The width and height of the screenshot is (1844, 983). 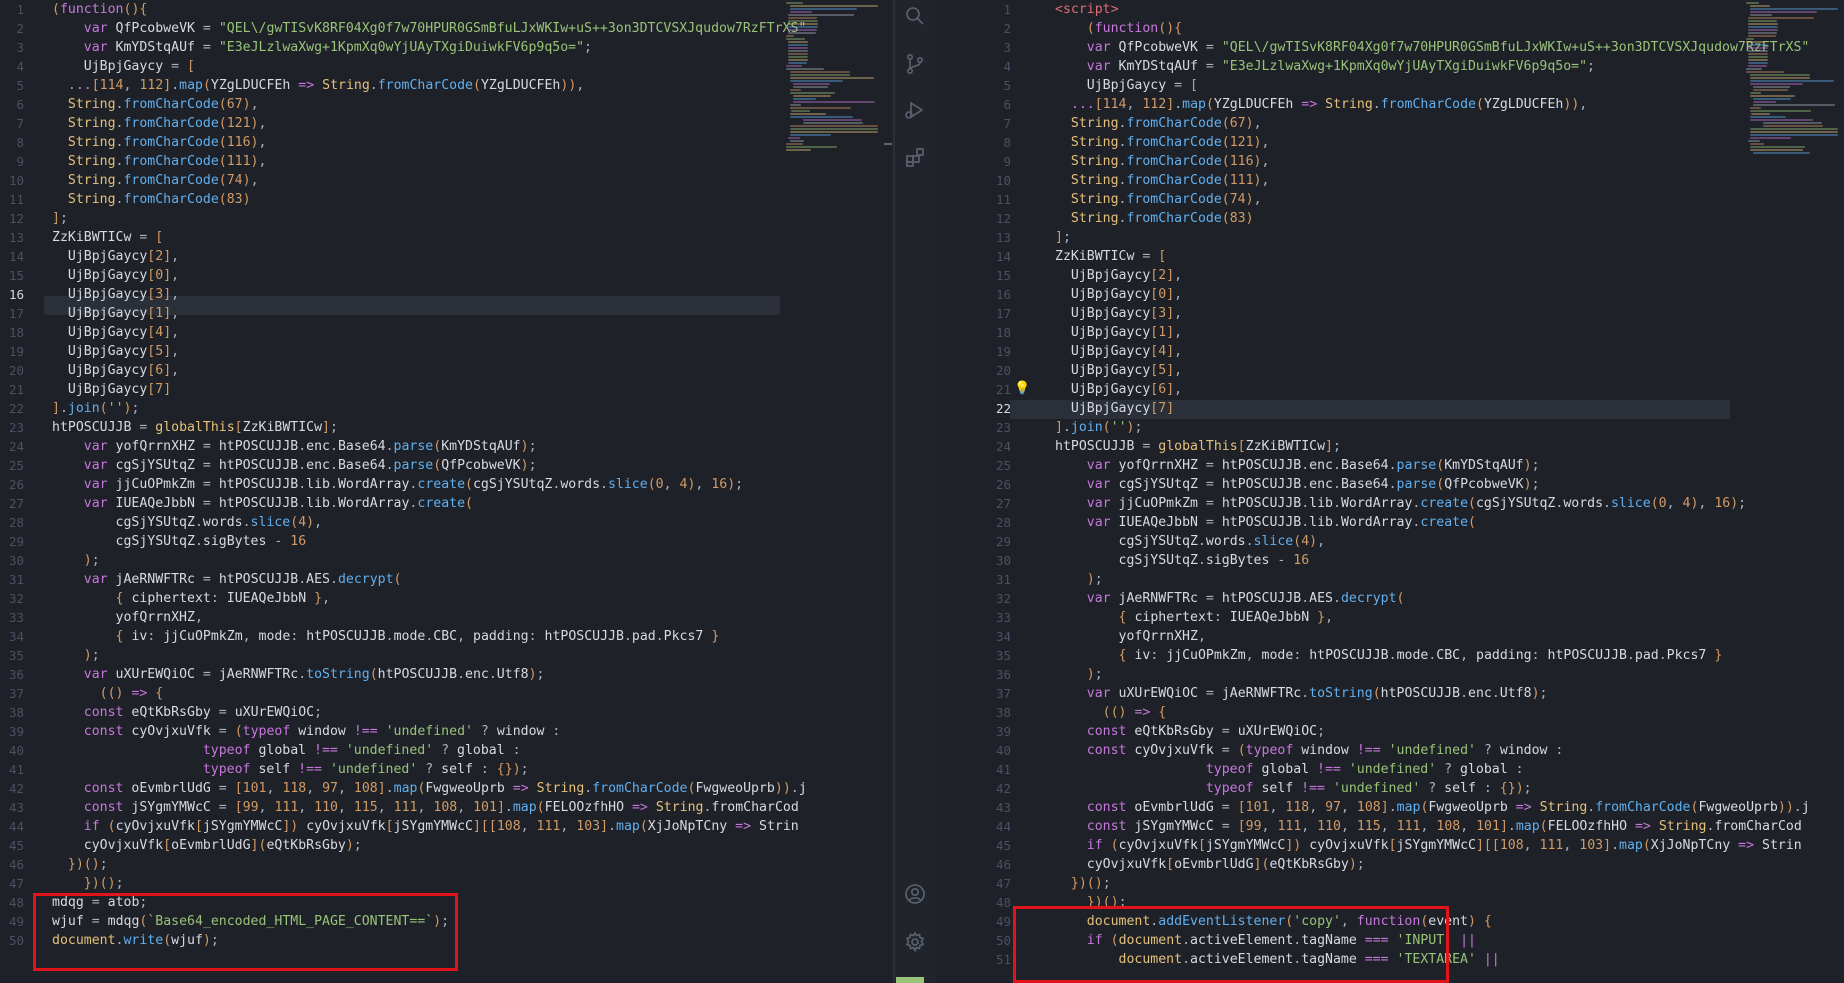 What do you see at coordinates (1154, 218) in the screenshot?
I see `code-text: String.fromCharCode(83)` at bounding box center [1154, 218].